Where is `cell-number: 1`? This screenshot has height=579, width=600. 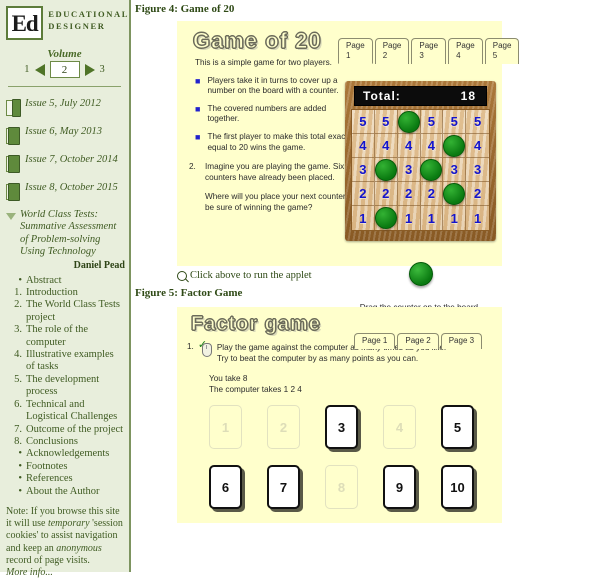
cell-number: 1 is located at coordinates (431, 218).